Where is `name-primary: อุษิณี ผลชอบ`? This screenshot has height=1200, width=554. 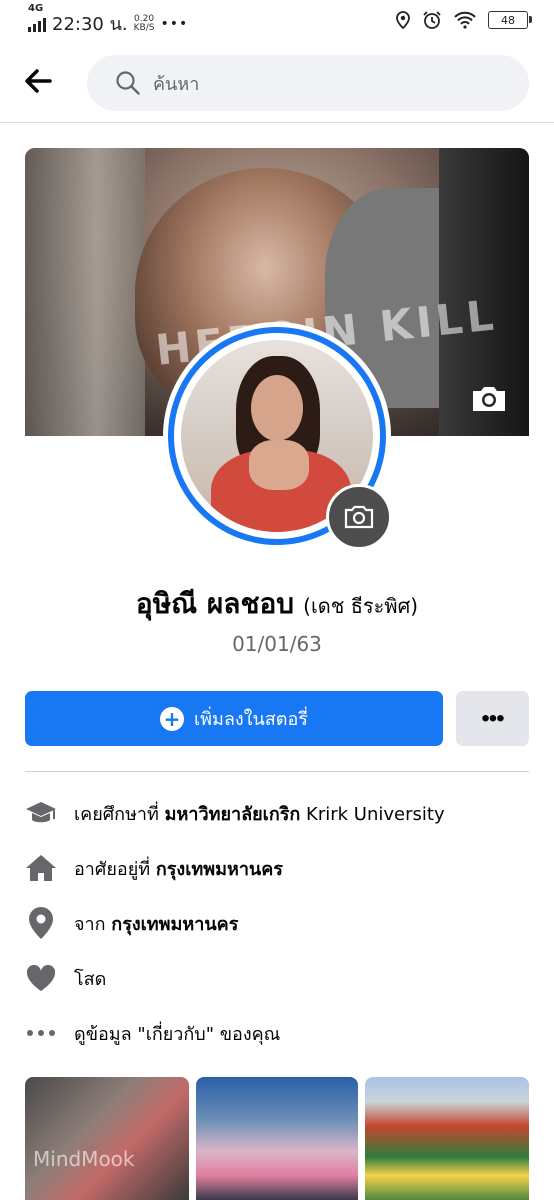 name-primary: อุษิณี ผลชอบ is located at coordinates (215, 603).